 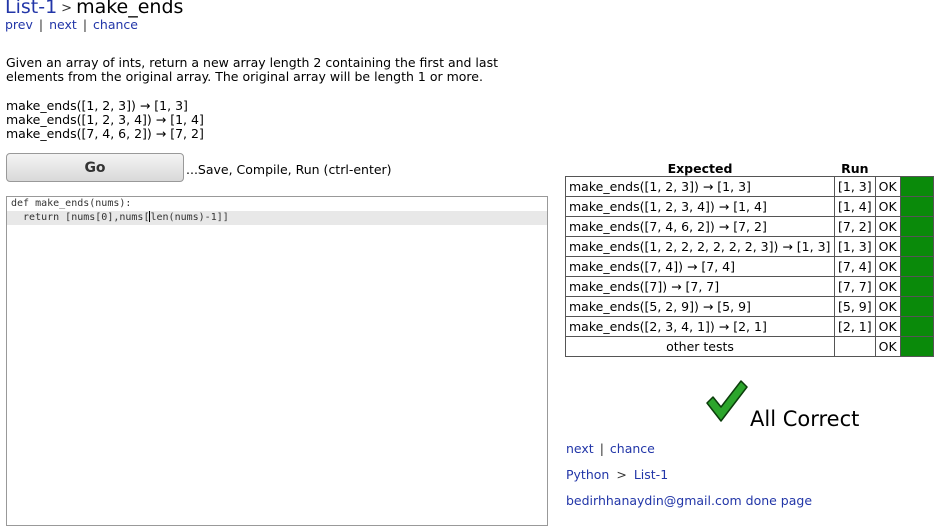 What do you see at coordinates (97, 105) in the screenshot?
I see `example-line: make_ends([1, 2, 3]) → [1, 3]` at bounding box center [97, 105].